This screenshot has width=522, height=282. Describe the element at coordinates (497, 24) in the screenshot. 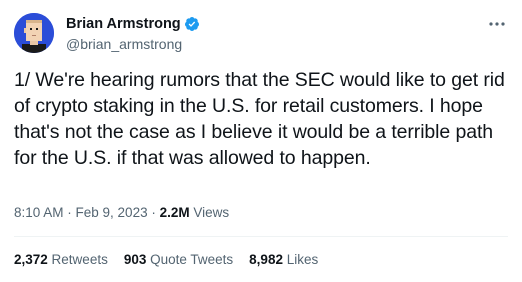

I see `more-options-icon` at that location.